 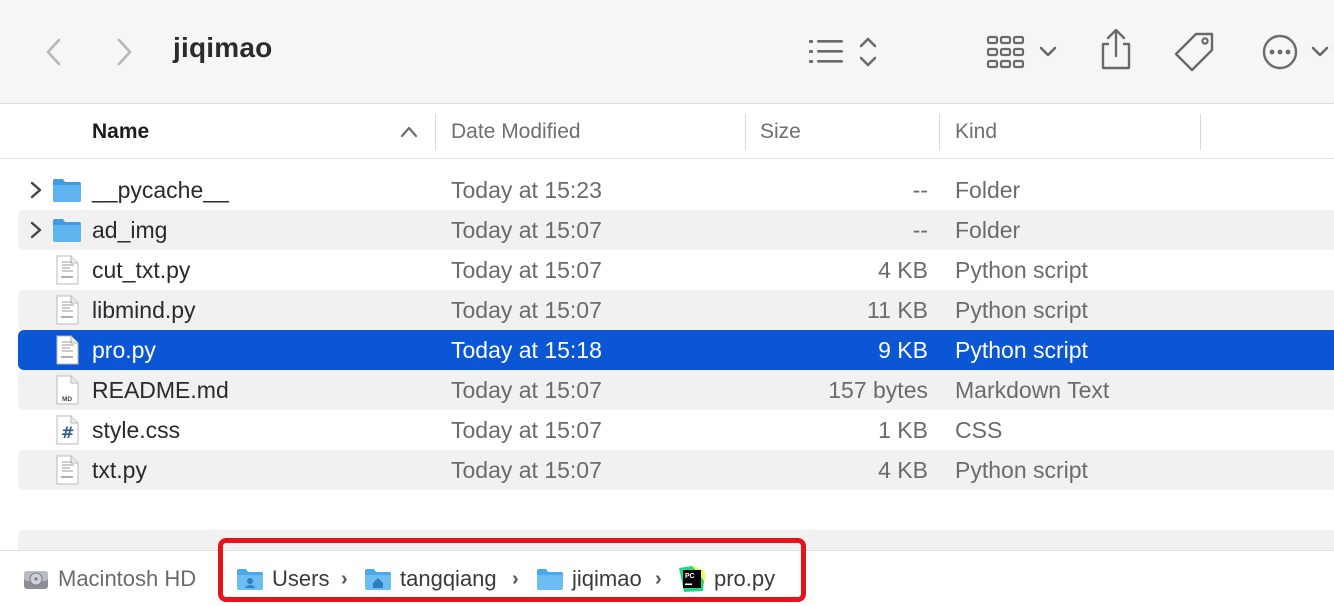 I want to click on highlight-annotation, so click(x=512, y=570).